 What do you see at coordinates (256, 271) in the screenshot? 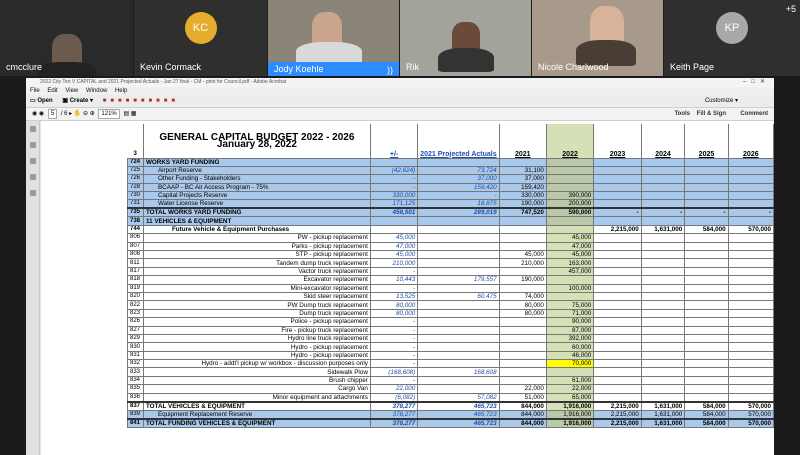
I see `row-label: Vactor truck replacement` at bounding box center [256, 271].